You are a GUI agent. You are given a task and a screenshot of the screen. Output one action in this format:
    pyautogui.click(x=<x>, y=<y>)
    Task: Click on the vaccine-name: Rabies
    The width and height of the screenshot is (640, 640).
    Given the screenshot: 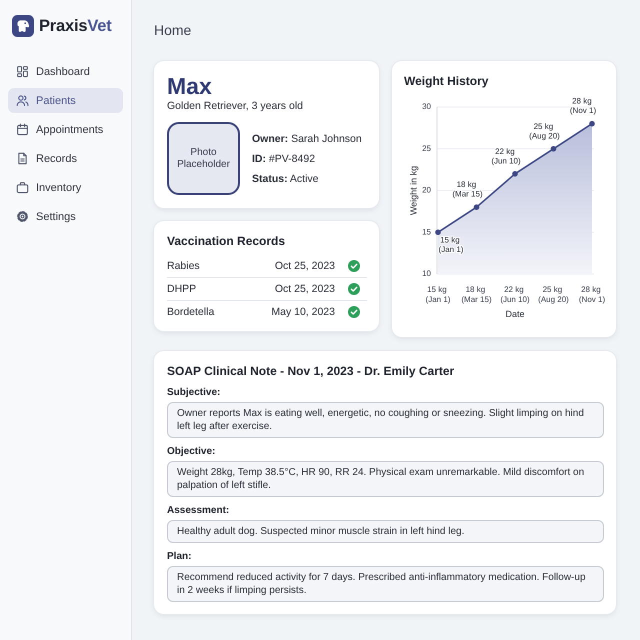 What is the action you would take?
    pyautogui.click(x=184, y=266)
    